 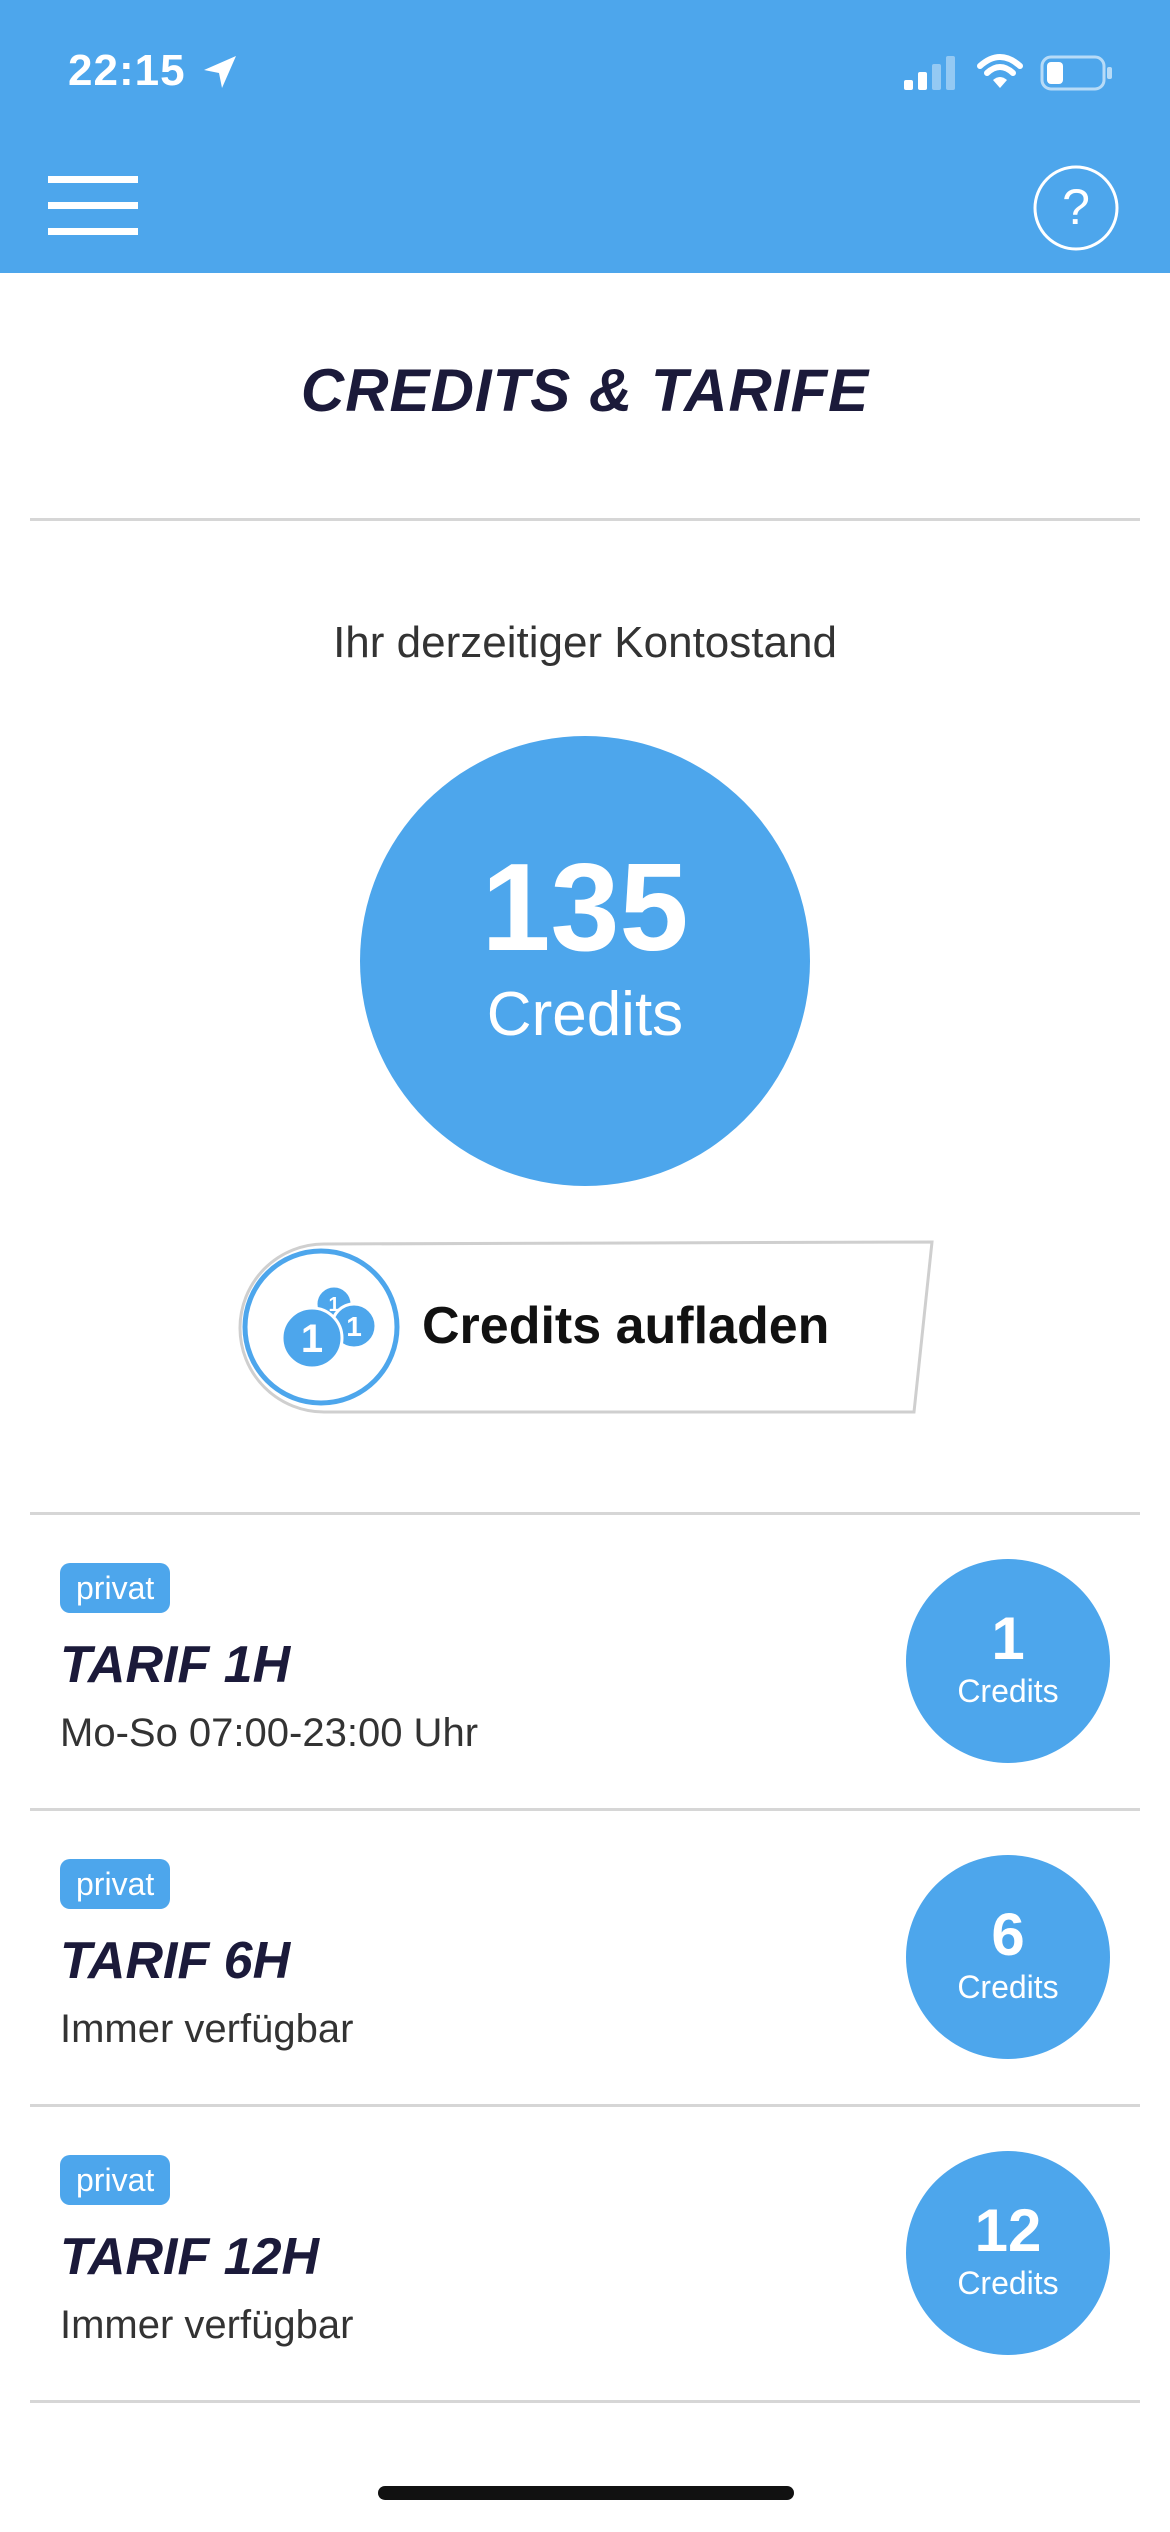 I want to click on balance-label: Ihr derzeitiger Kontostand, so click(x=585, y=642).